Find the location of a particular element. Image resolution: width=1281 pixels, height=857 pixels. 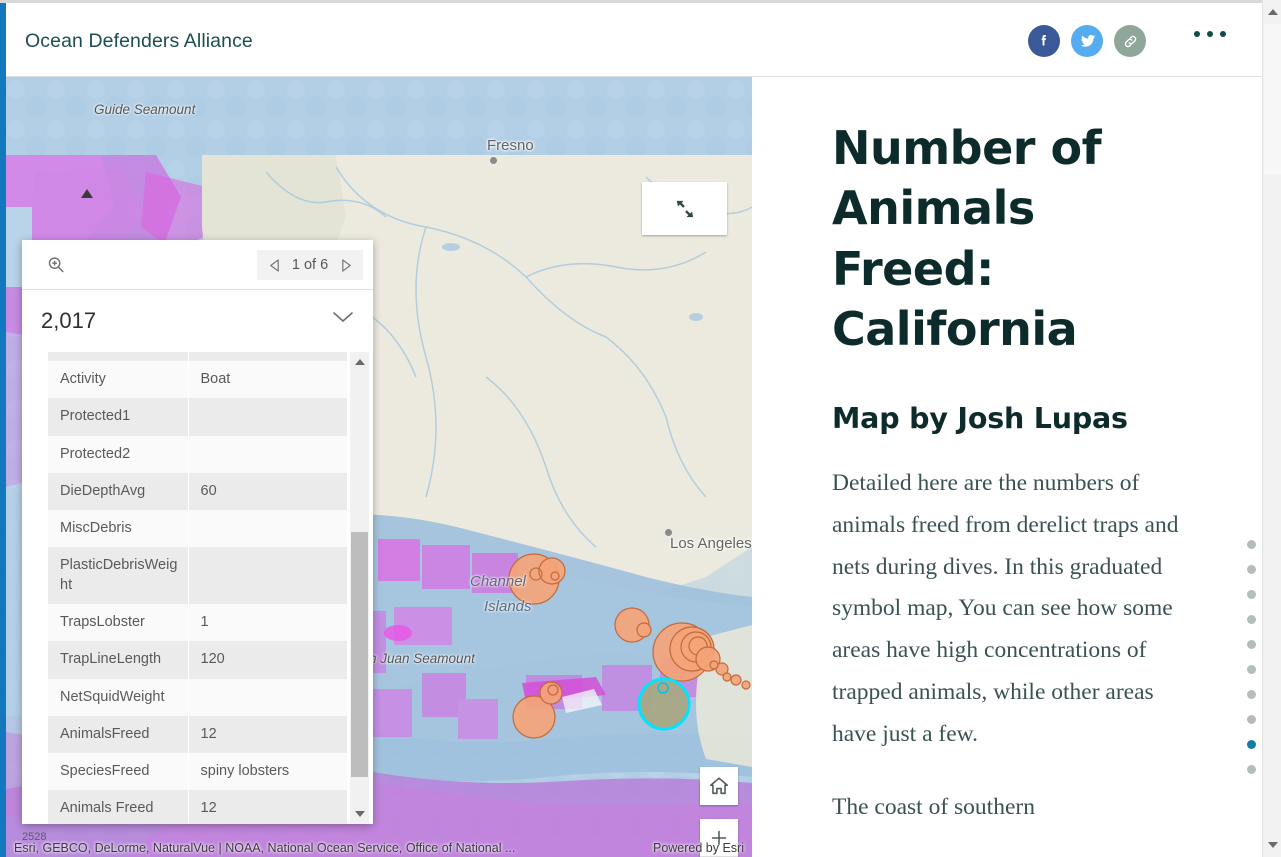

popup-scrollbar is located at coordinates (359, 588).